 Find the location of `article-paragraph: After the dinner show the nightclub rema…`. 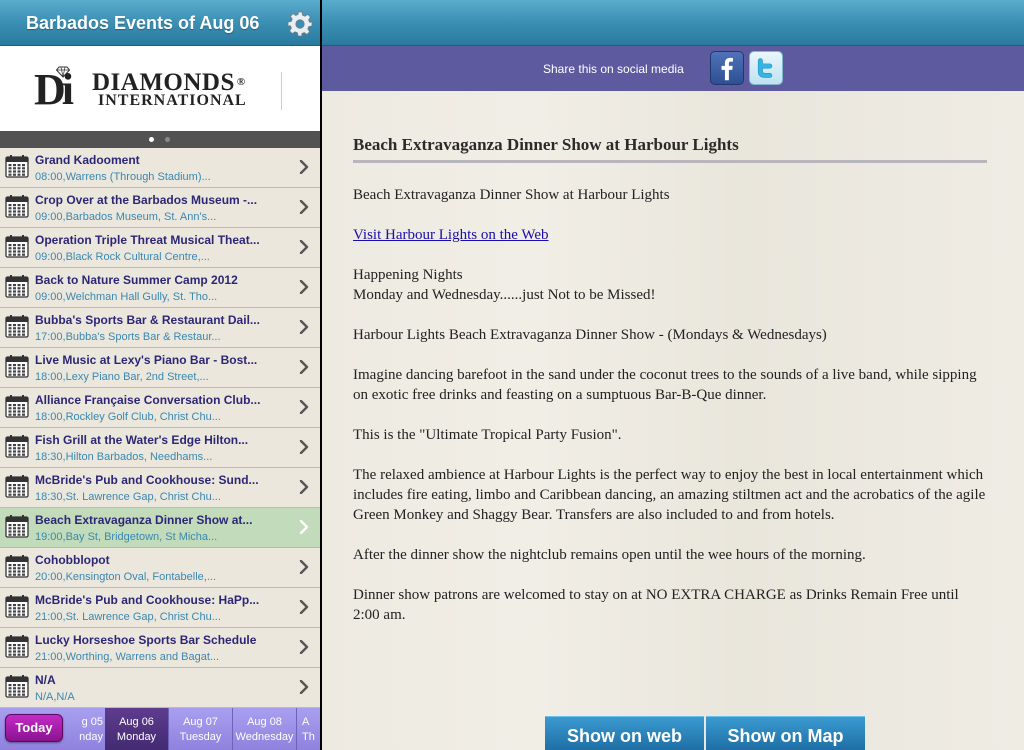

article-paragraph: After the dinner show the nightclub rema… is located at coordinates (609, 555).